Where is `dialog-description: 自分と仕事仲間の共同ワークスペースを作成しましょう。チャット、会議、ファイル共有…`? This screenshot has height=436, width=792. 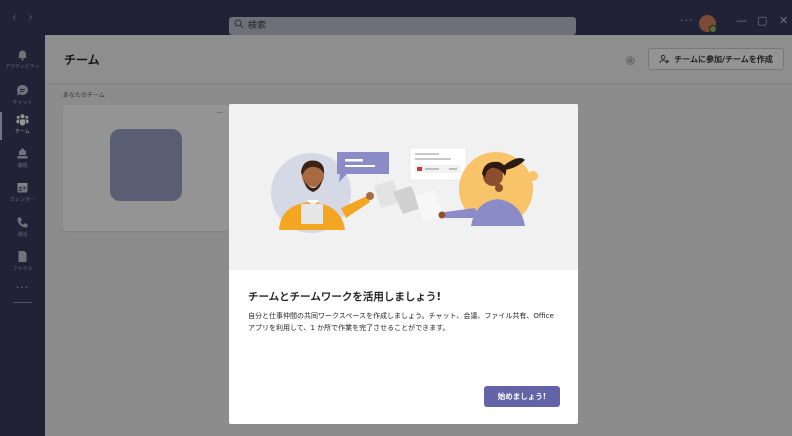 dialog-description: 自分と仕事仲間の共同ワークスペースを作成しましょう。チャット、会議、ファイル共有… is located at coordinates (401, 322).